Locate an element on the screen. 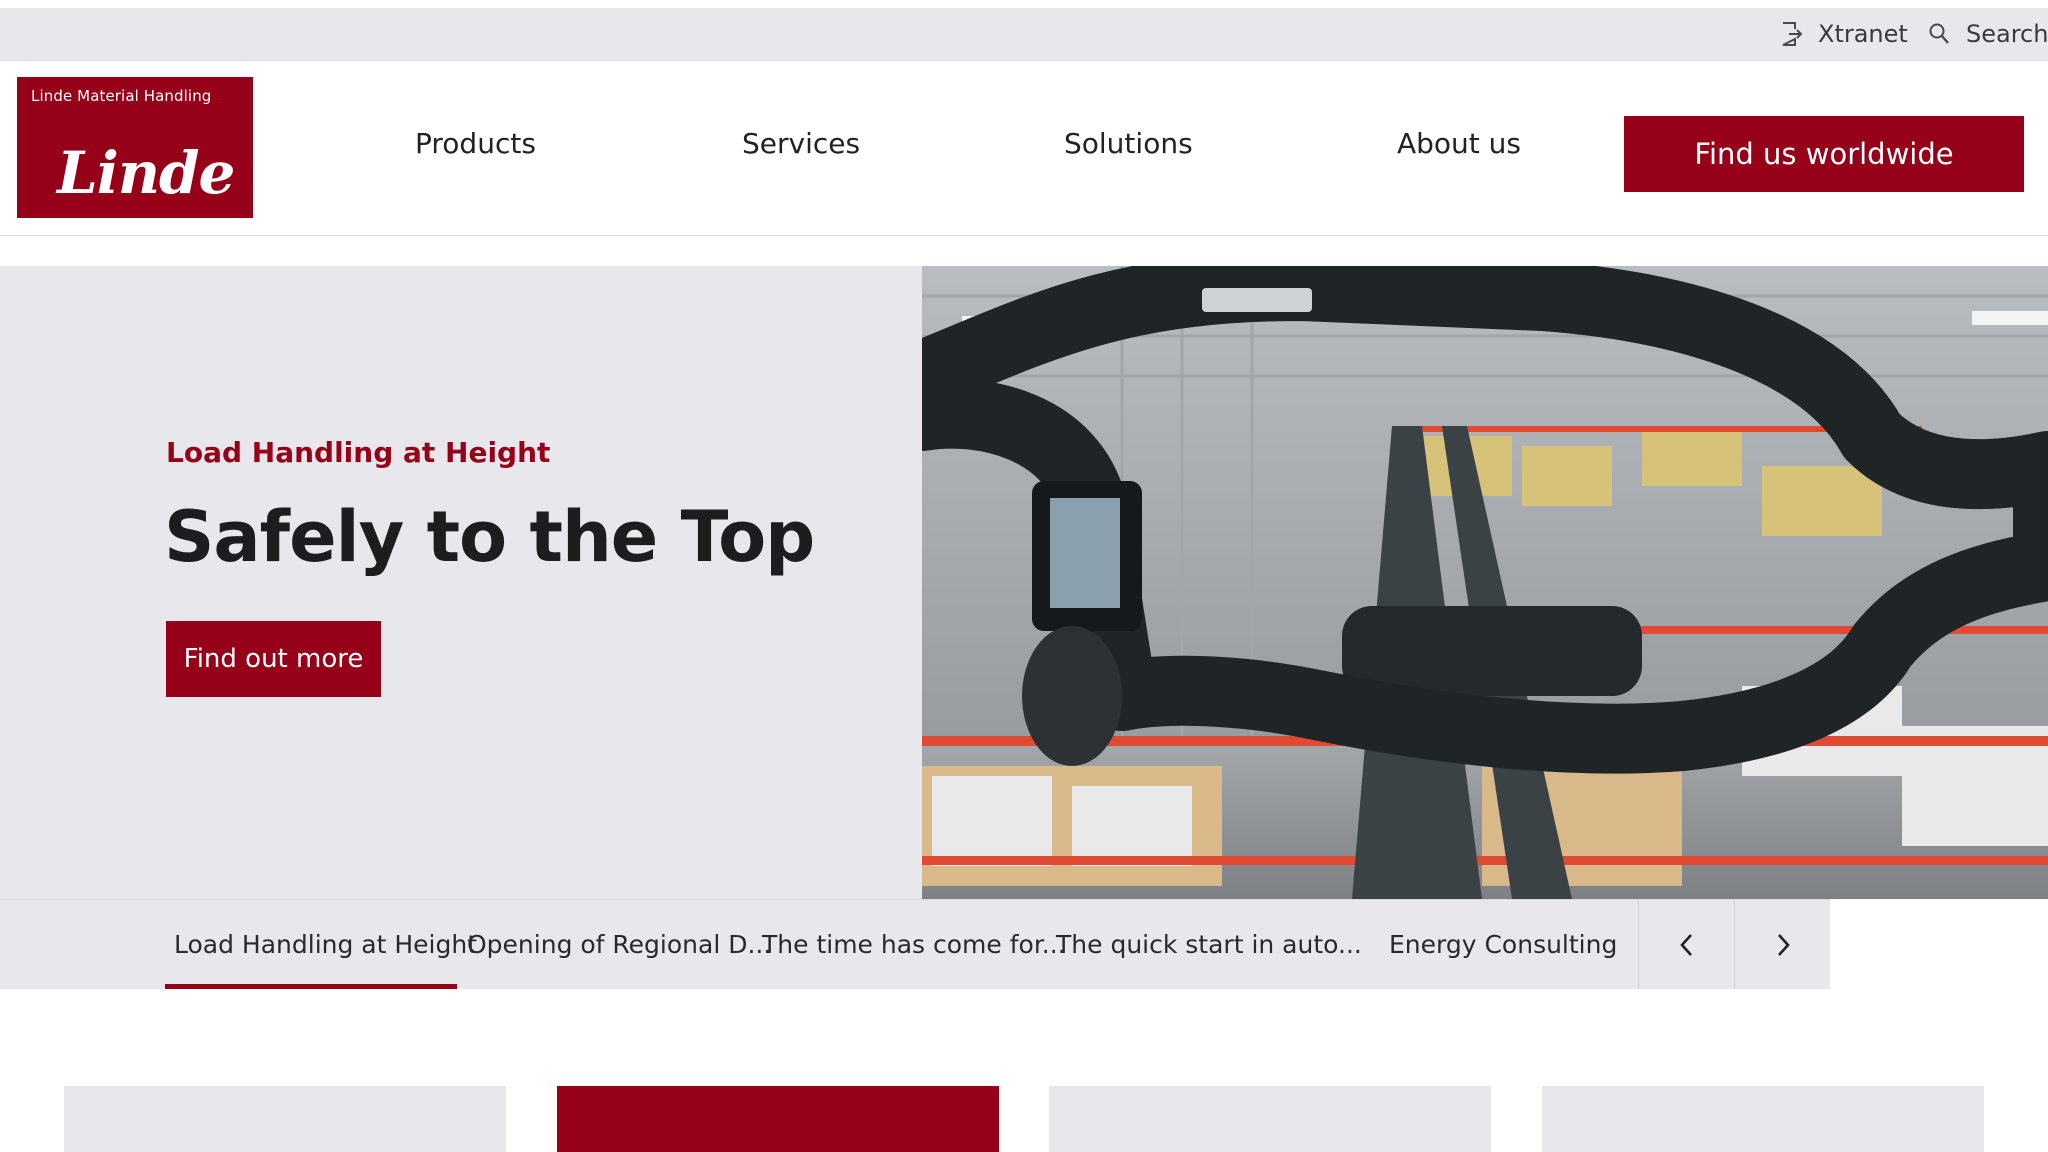  chevron-left-icon is located at coordinates (1685, 944).